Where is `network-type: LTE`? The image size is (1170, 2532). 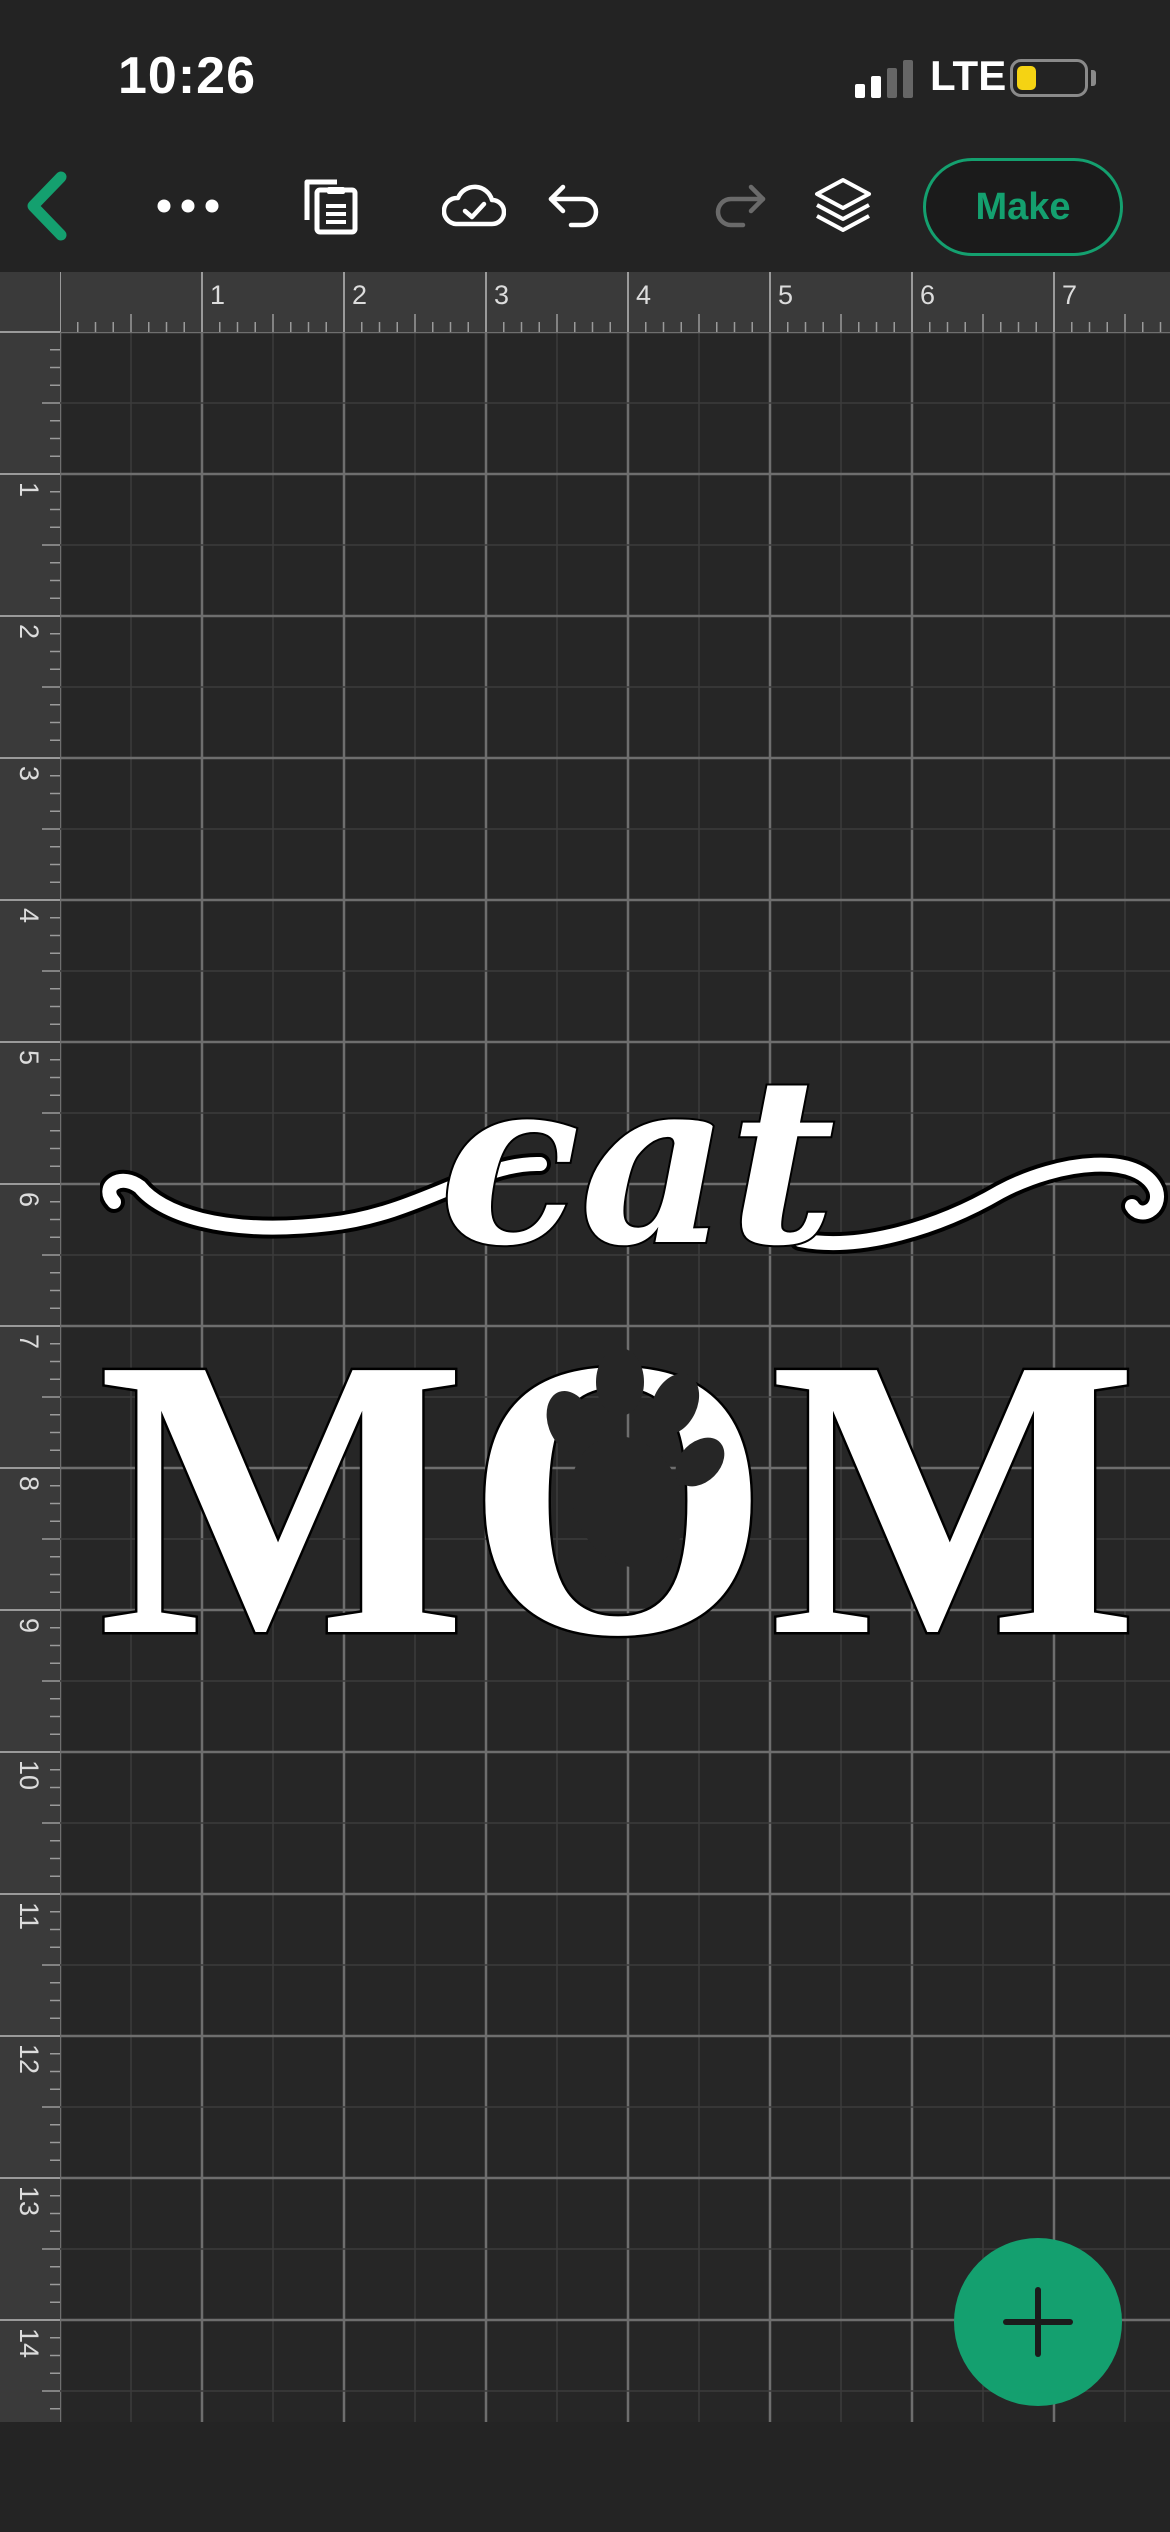 network-type: LTE is located at coordinates (968, 75).